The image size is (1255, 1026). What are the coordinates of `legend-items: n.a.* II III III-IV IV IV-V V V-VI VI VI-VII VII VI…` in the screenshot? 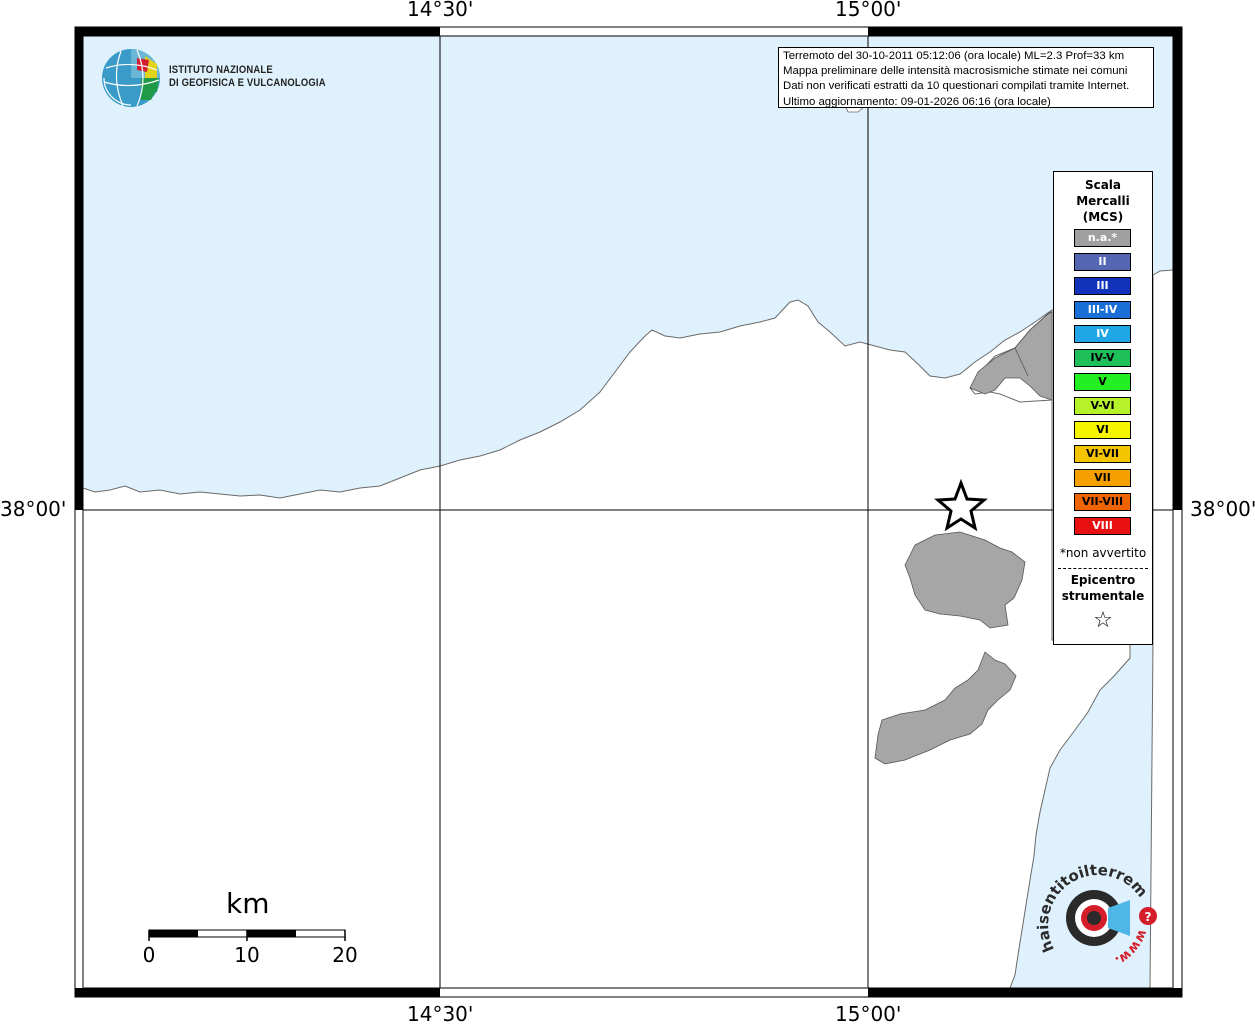 It's located at (1102, 385).